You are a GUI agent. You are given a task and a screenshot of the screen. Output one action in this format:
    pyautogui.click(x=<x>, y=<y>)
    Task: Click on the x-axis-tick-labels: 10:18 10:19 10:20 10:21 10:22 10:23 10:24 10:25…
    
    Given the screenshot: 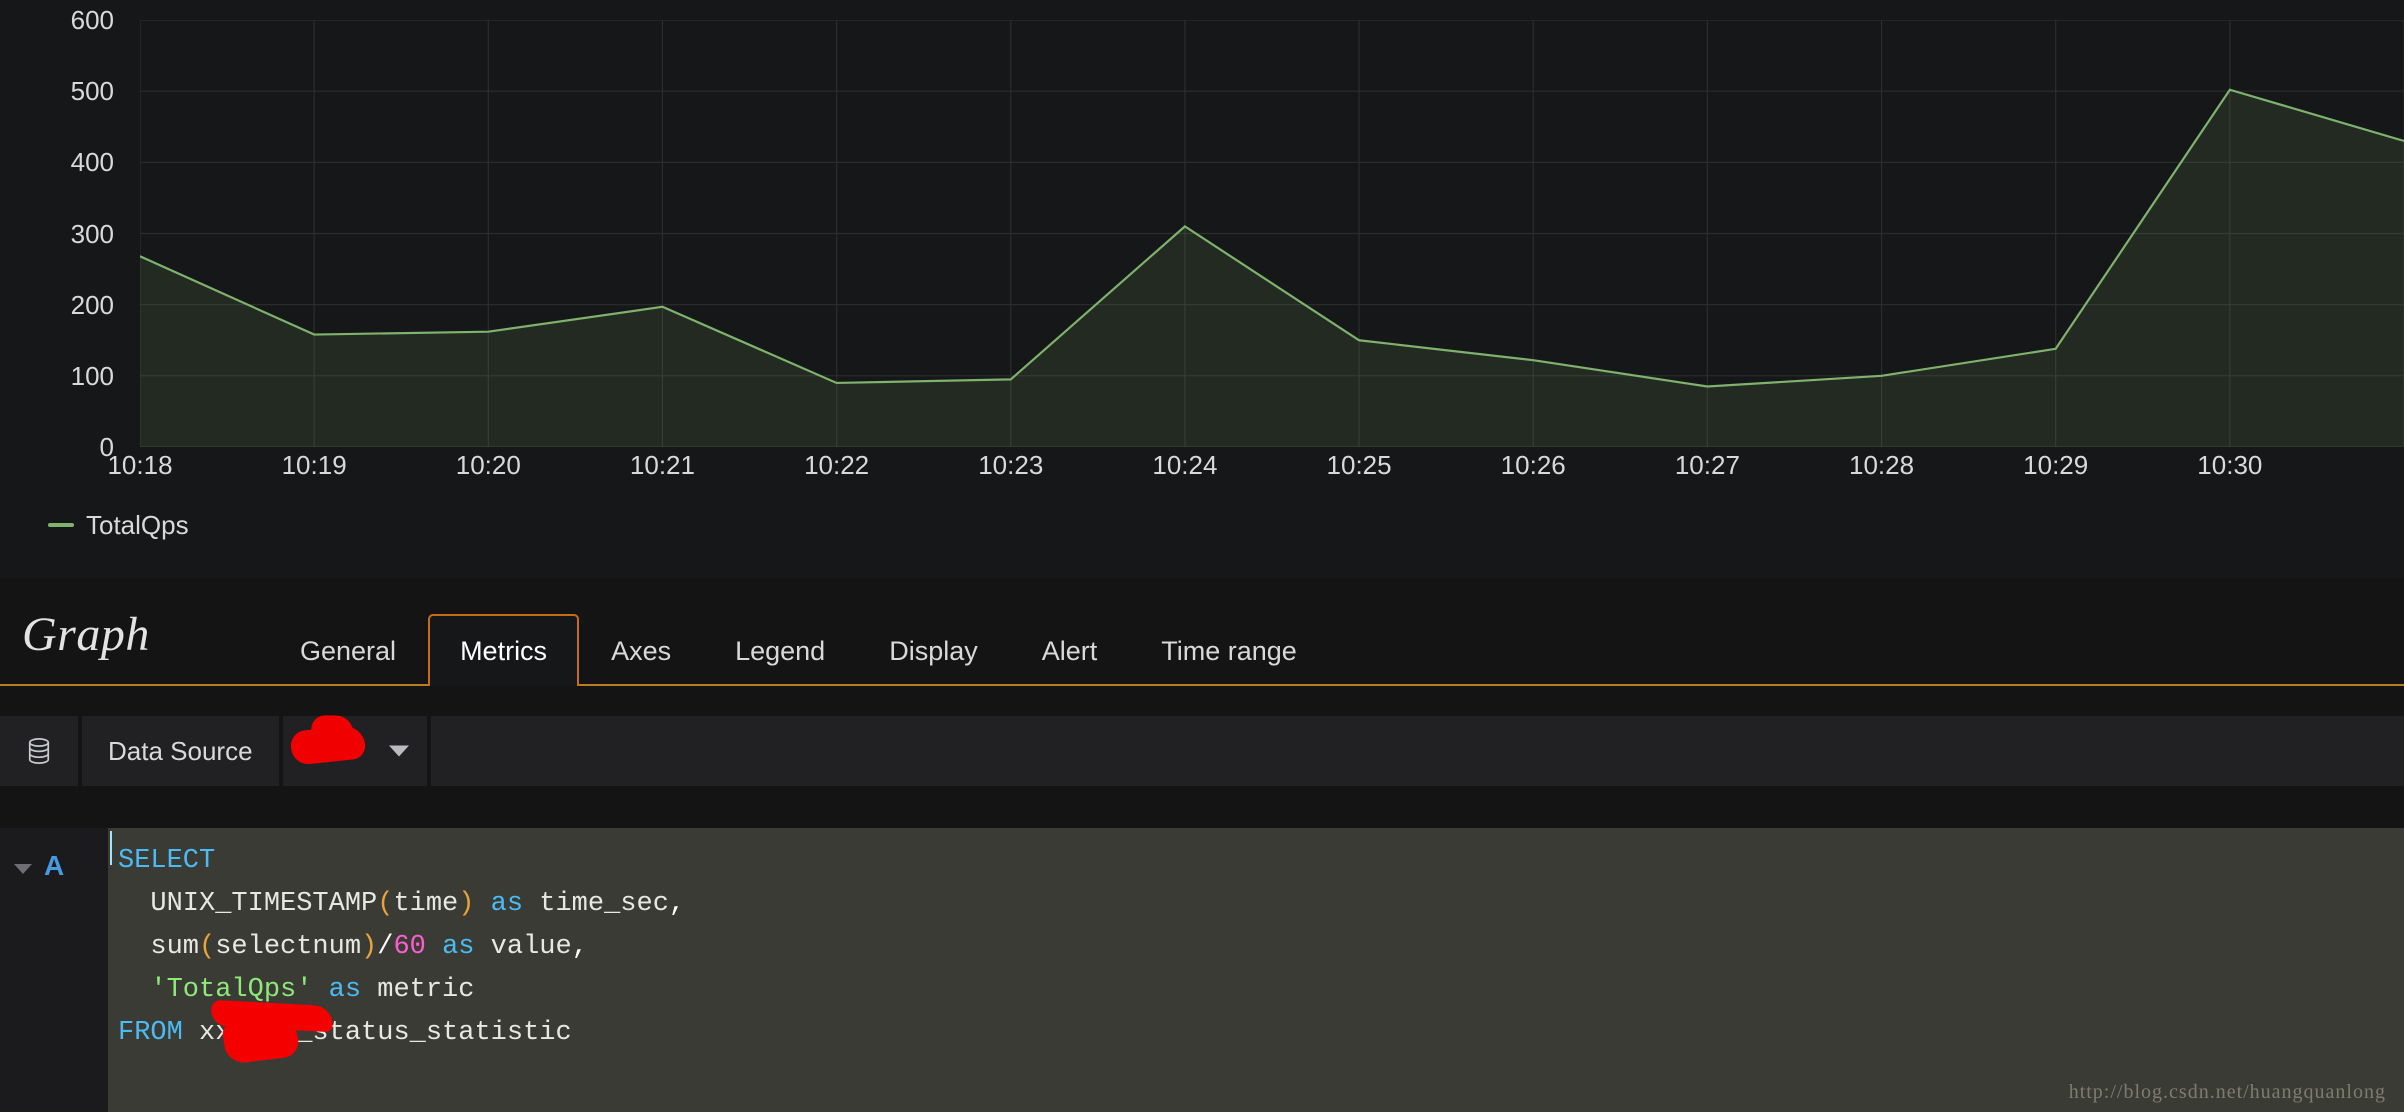 What is the action you would take?
    pyautogui.click(x=1255, y=471)
    